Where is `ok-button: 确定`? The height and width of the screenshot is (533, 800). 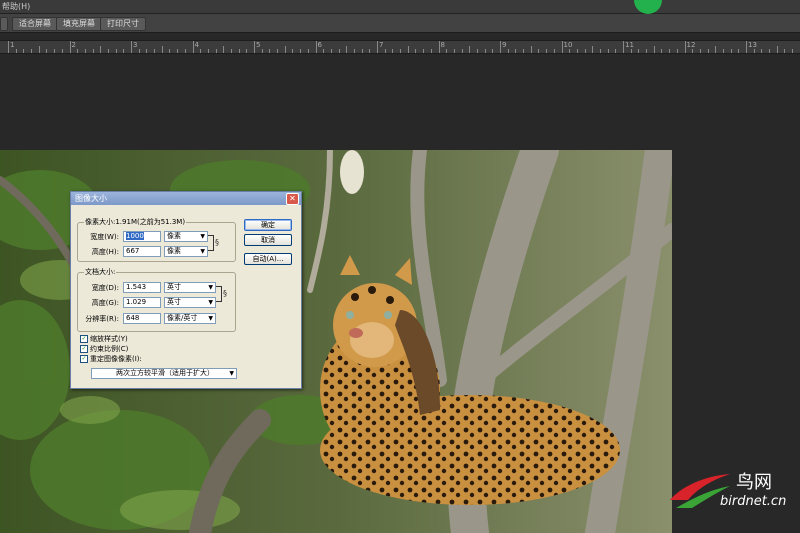
ok-button: 确定 is located at coordinates (268, 225).